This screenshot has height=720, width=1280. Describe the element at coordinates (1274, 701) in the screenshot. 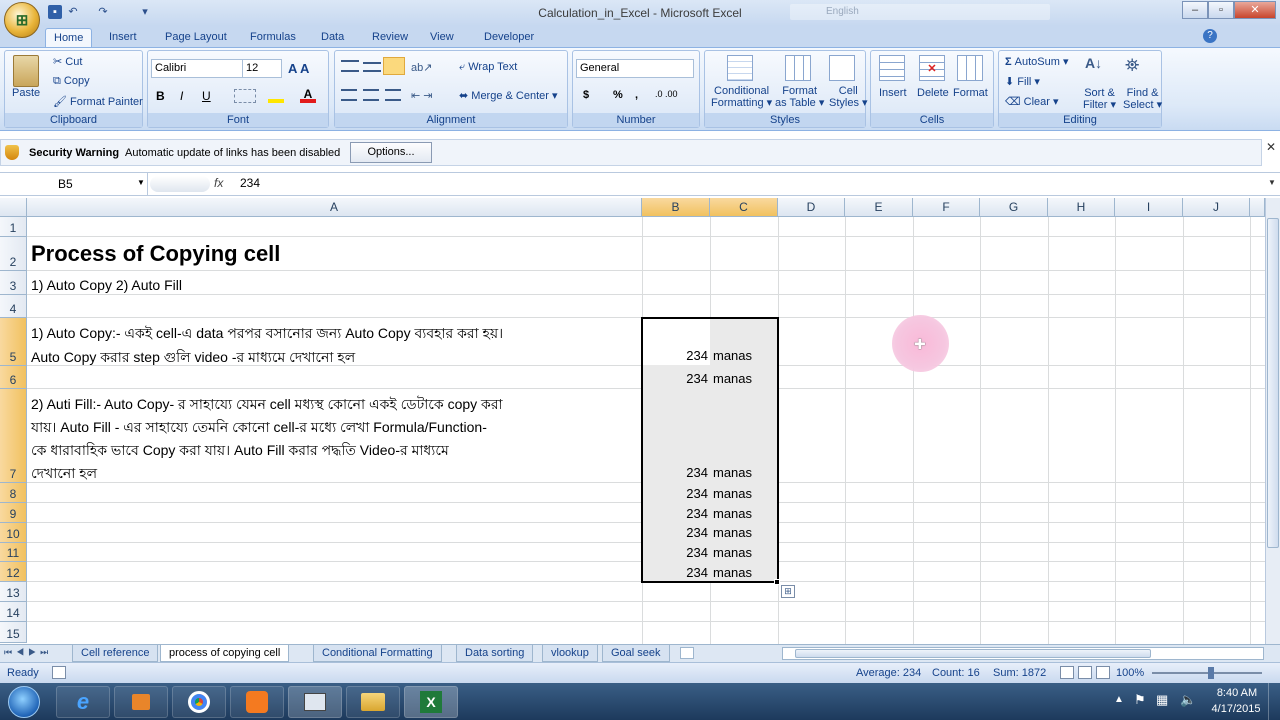

I see `show-desktop-button` at that location.